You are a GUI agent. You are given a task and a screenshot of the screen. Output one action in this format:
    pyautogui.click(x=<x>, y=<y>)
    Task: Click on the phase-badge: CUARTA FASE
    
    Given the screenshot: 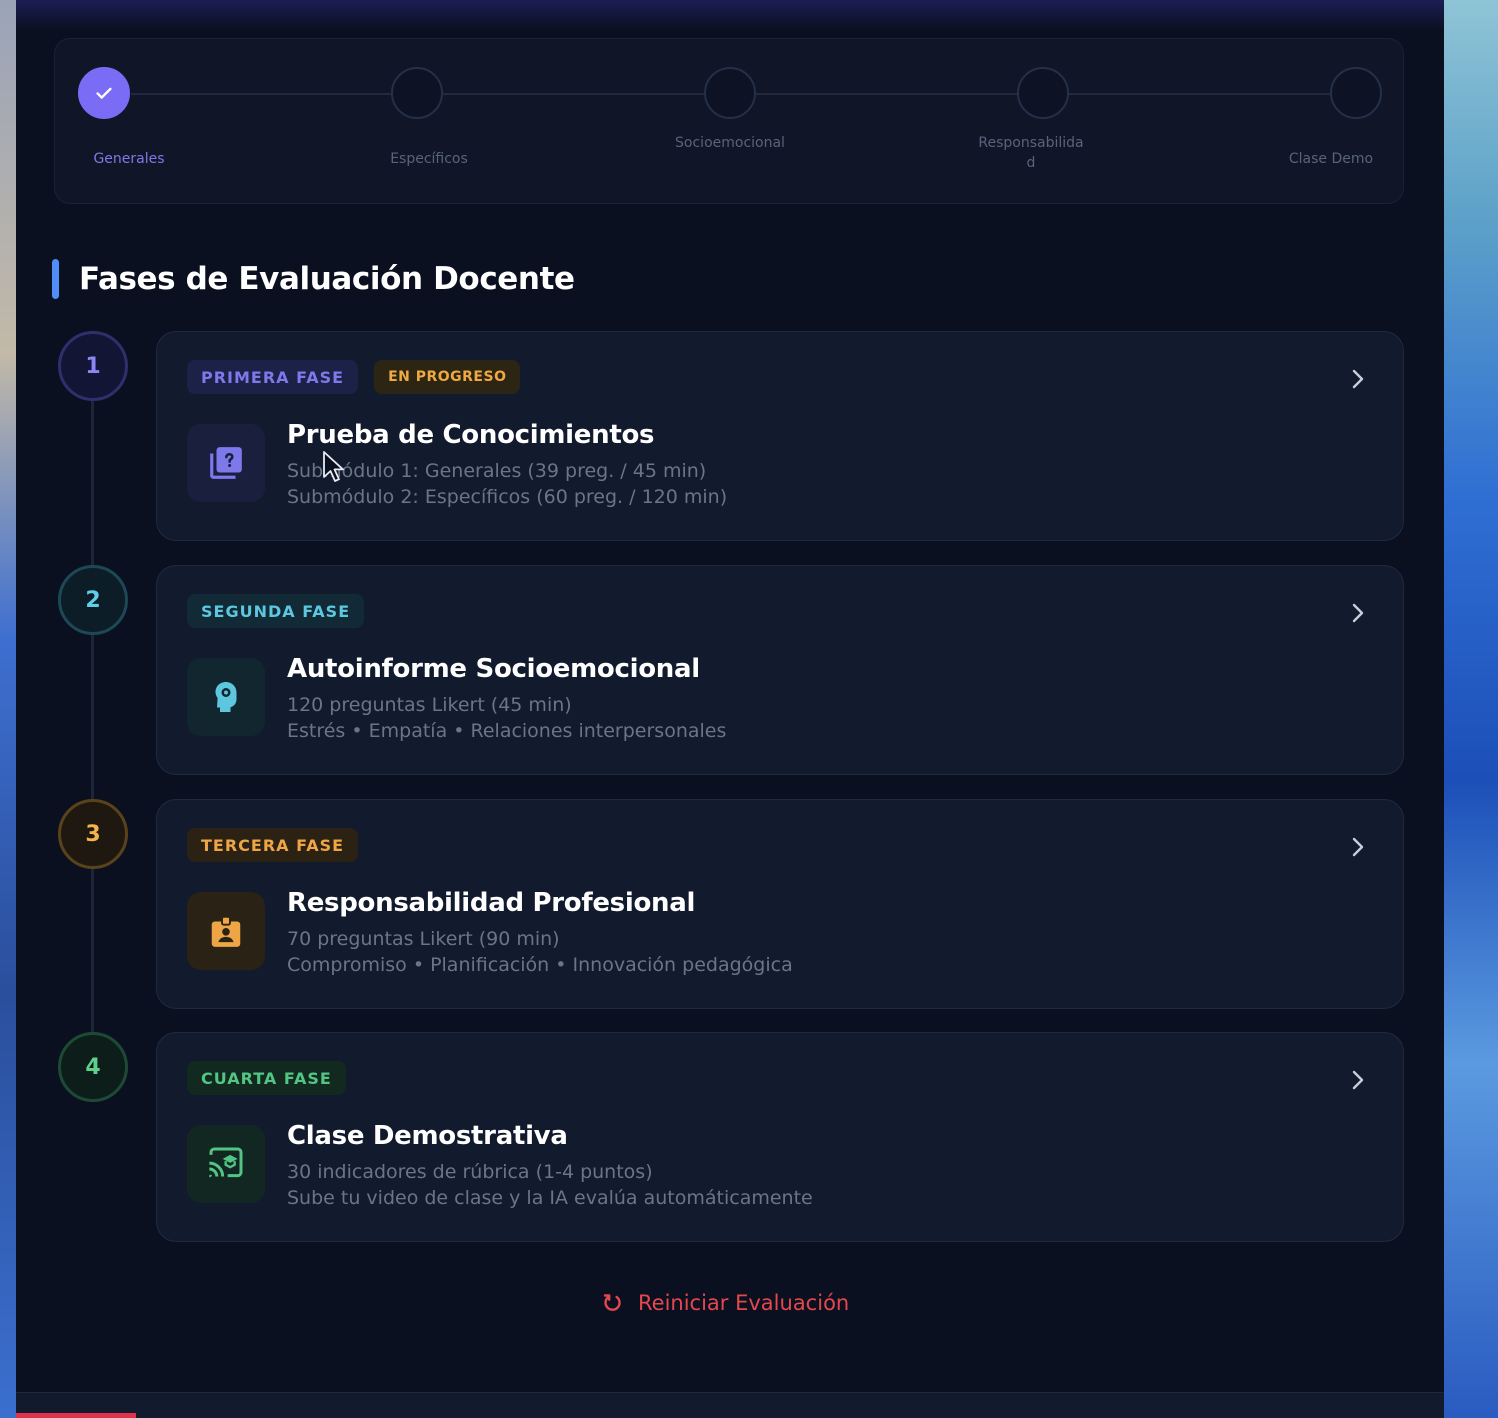 What is the action you would take?
    pyautogui.click(x=266, y=1078)
    